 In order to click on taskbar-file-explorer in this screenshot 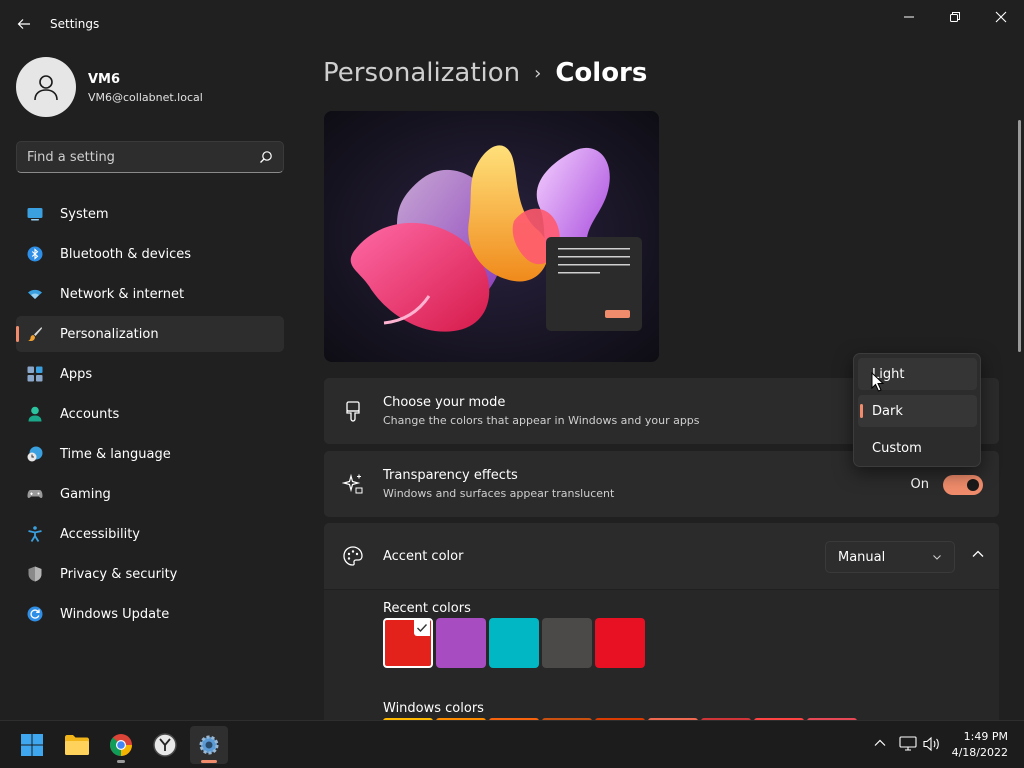, I will do `click(77, 745)`.